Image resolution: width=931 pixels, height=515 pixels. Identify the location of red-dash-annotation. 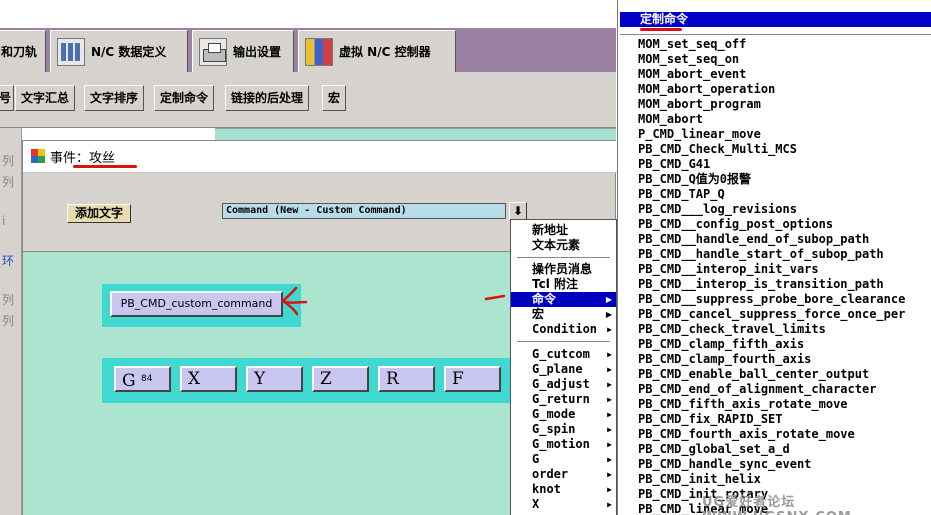
(495, 297).